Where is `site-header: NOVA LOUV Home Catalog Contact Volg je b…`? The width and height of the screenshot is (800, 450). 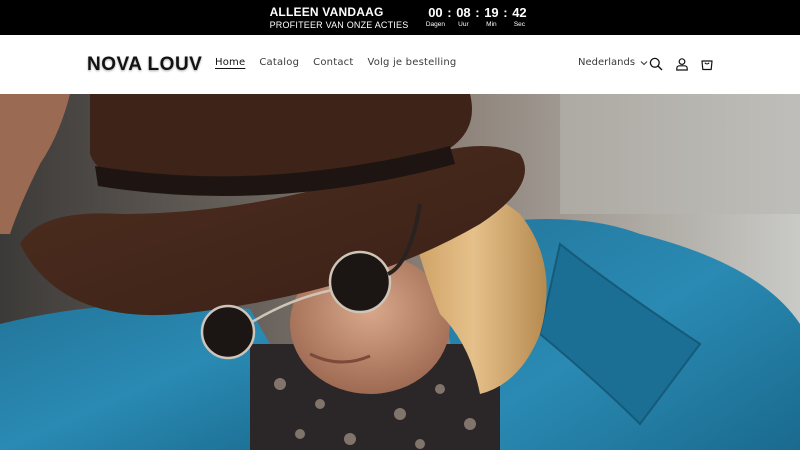
site-header: NOVA LOUV Home Catalog Contact Volg je b… is located at coordinates (400, 64).